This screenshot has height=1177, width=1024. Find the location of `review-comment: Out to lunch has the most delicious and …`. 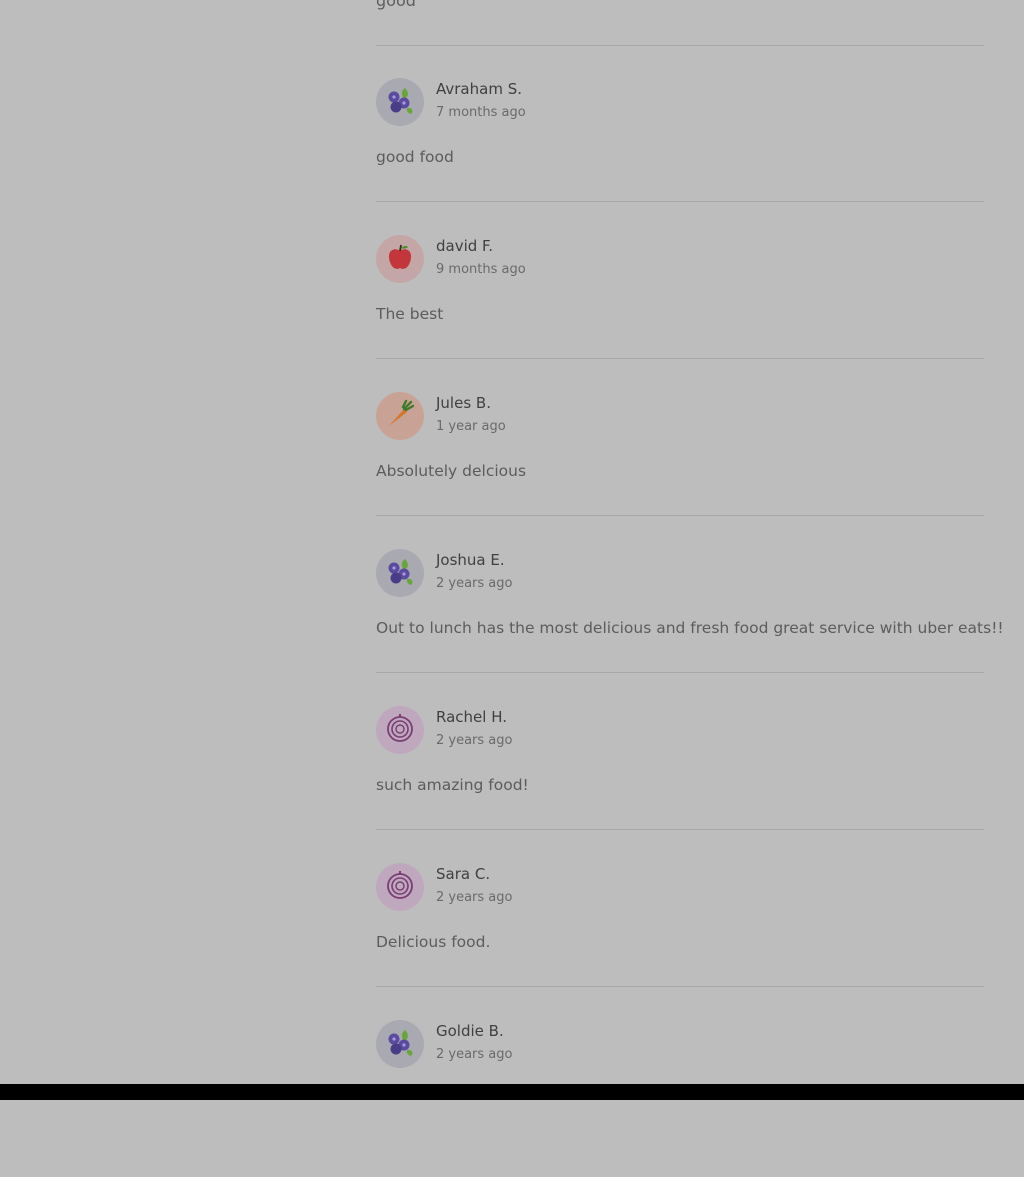

review-comment: Out to lunch has the most delicious and … is located at coordinates (690, 628).